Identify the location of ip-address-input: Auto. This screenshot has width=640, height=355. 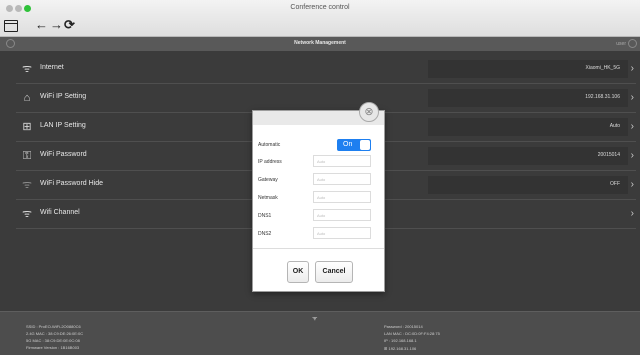
(342, 161).